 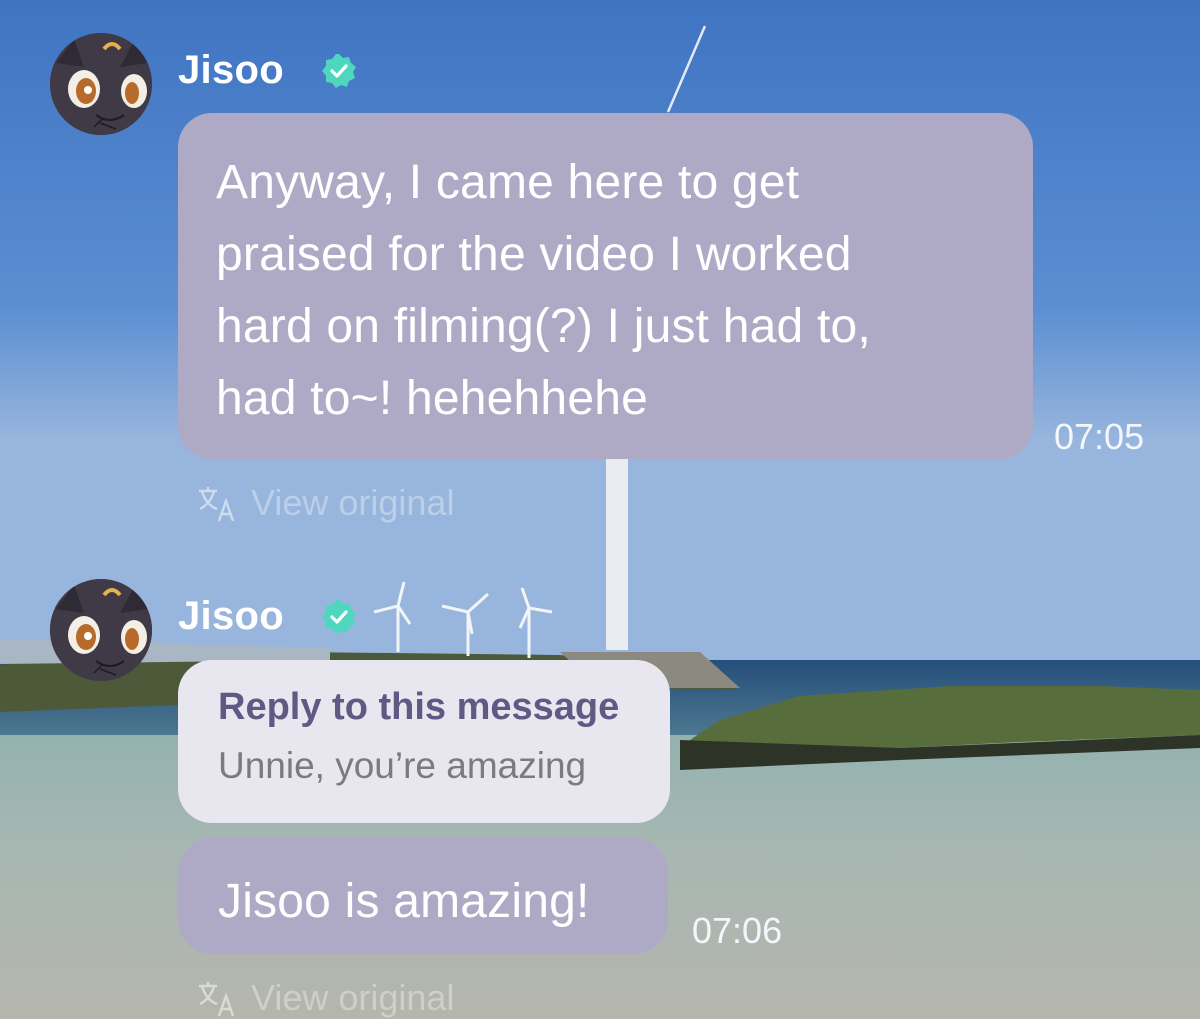 I want to click on message-text: Jisoo is amazing!, so click(x=404, y=901).